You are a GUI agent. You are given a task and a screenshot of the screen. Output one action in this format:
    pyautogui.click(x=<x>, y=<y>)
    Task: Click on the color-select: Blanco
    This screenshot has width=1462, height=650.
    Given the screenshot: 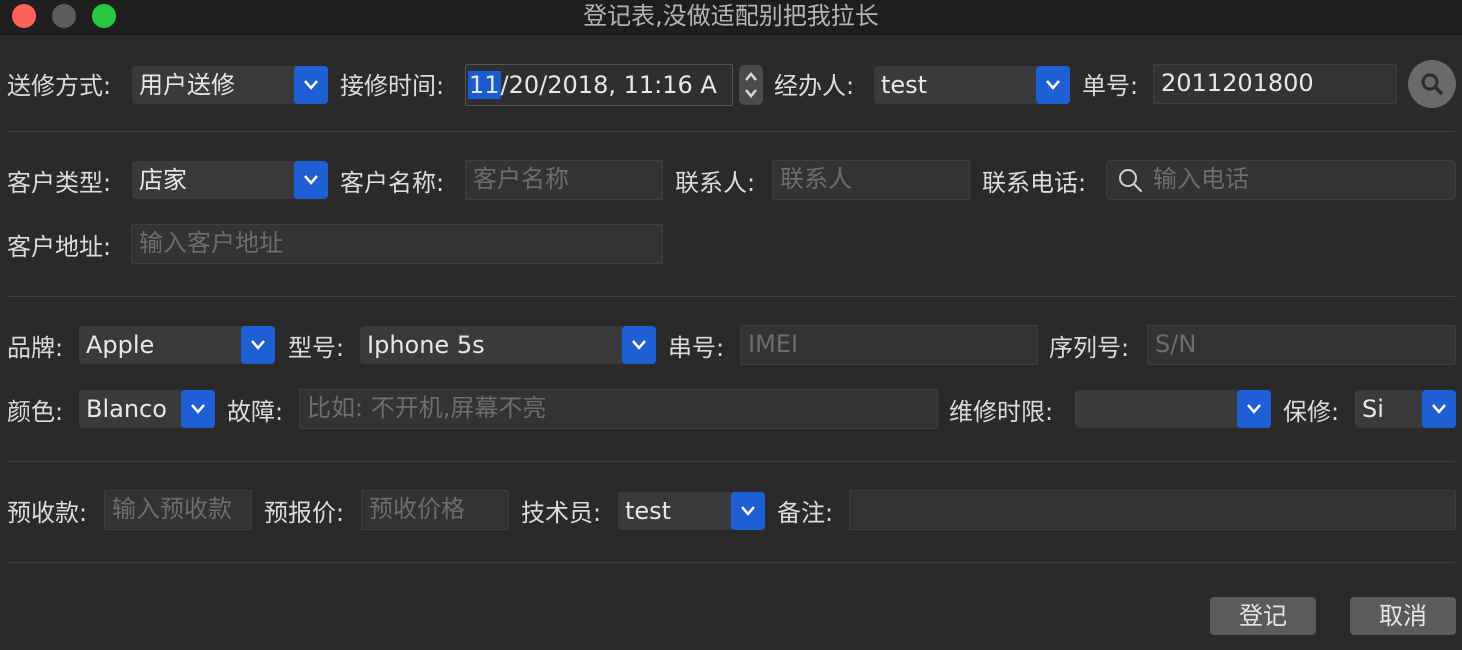 What is the action you would take?
    pyautogui.click(x=147, y=409)
    